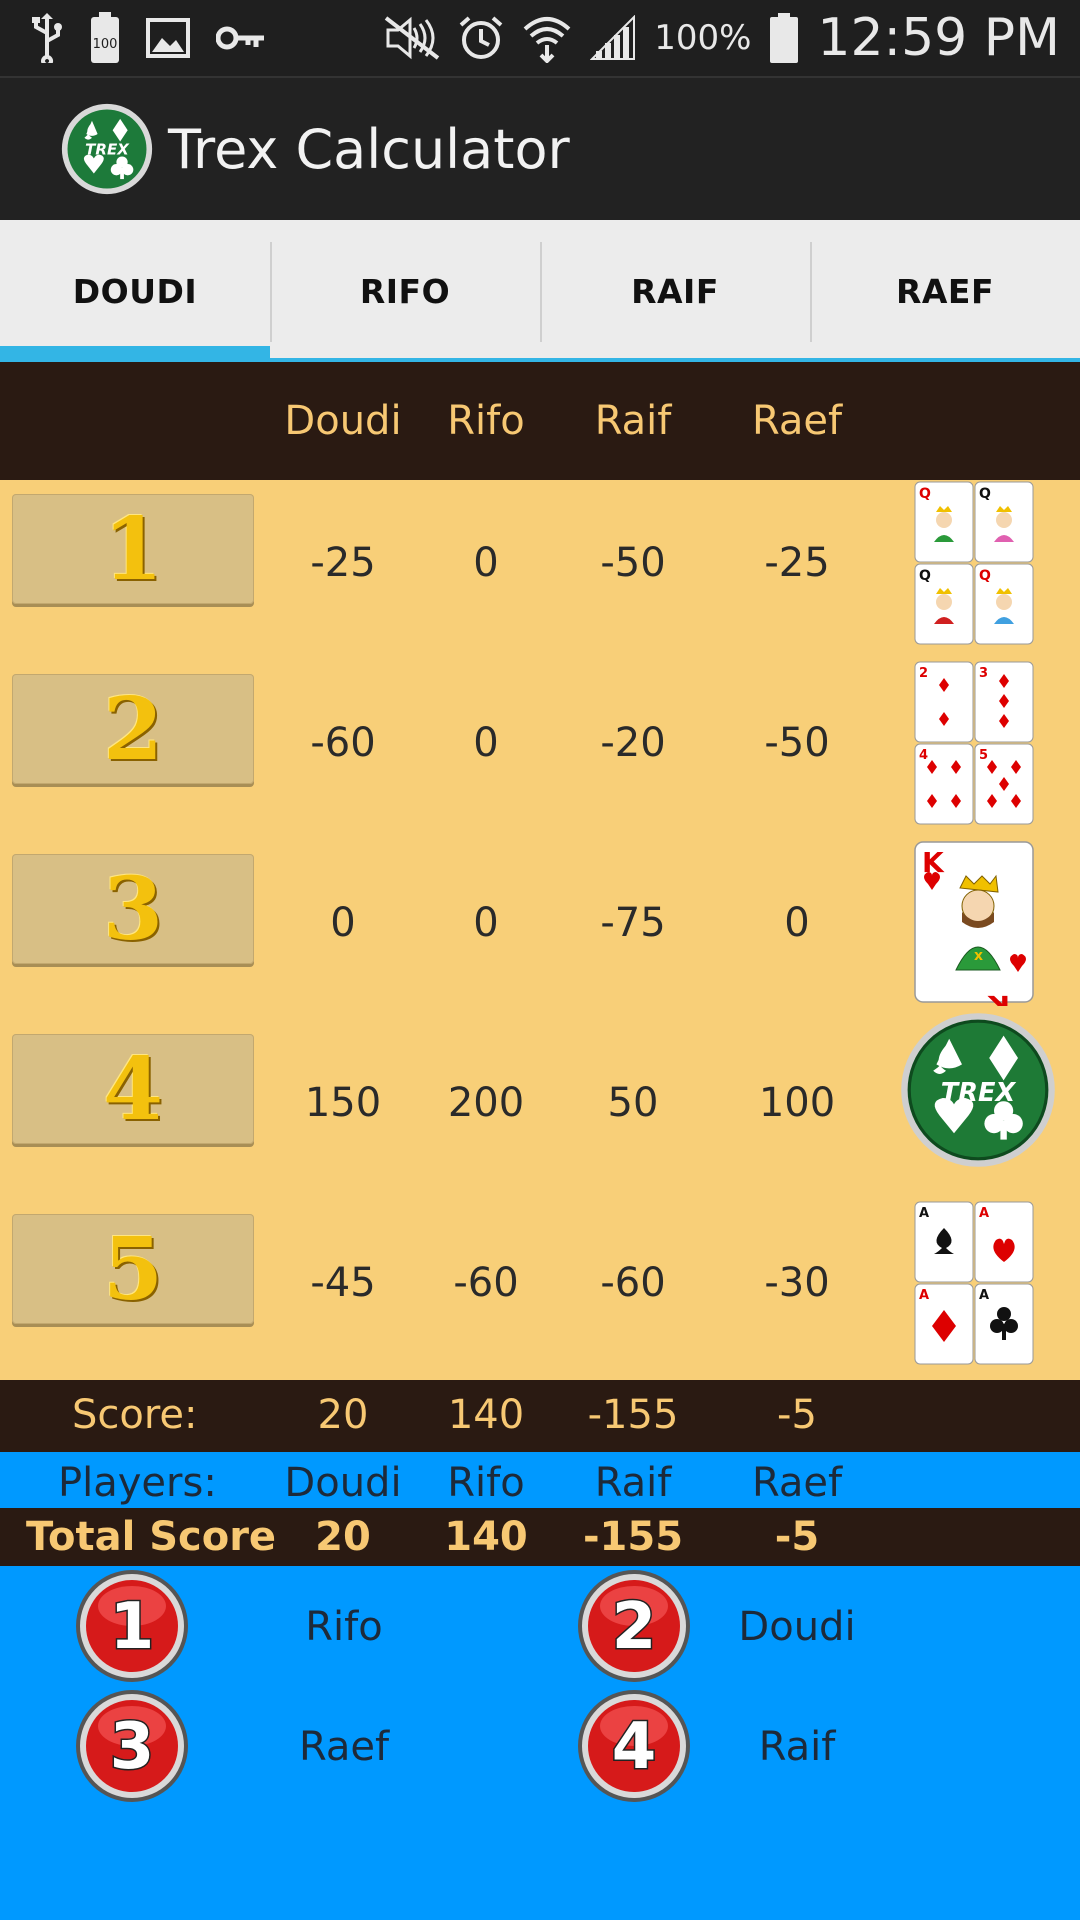  Describe the element at coordinates (797, 1747) in the screenshot. I see `rank-4-name: Raif` at that location.